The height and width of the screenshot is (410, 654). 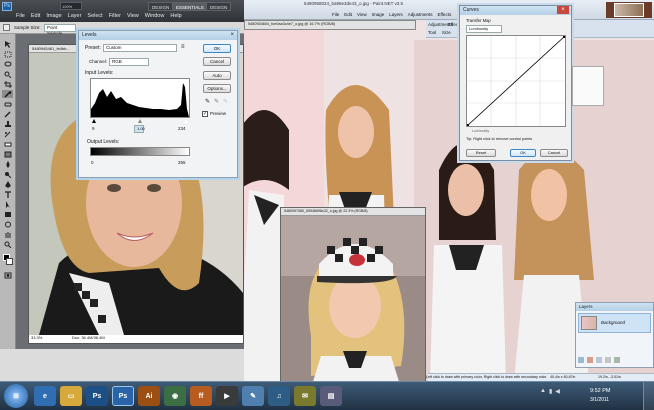 I want to click on ie-icon: e, so click(x=45, y=396).